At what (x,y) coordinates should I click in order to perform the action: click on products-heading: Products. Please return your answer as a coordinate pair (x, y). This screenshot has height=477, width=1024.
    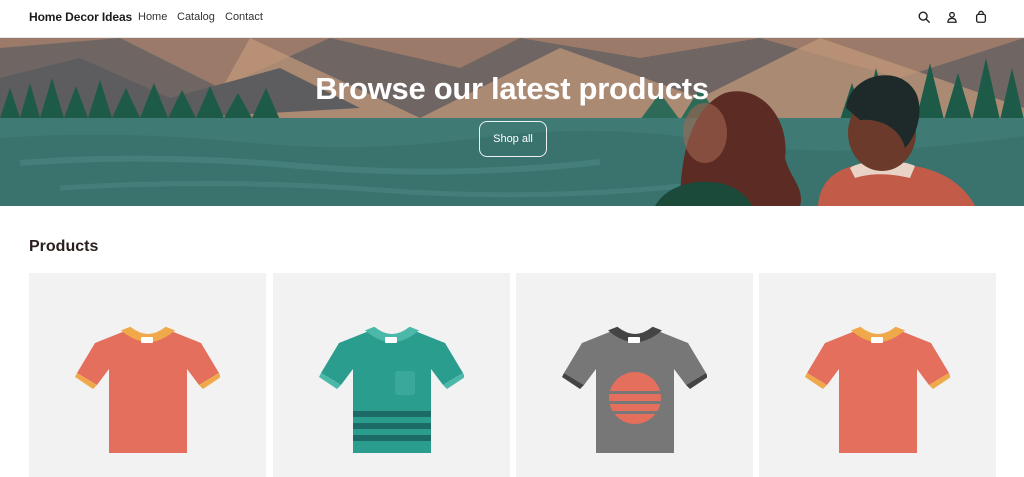
    Looking at the image, I should click on (64, 246).